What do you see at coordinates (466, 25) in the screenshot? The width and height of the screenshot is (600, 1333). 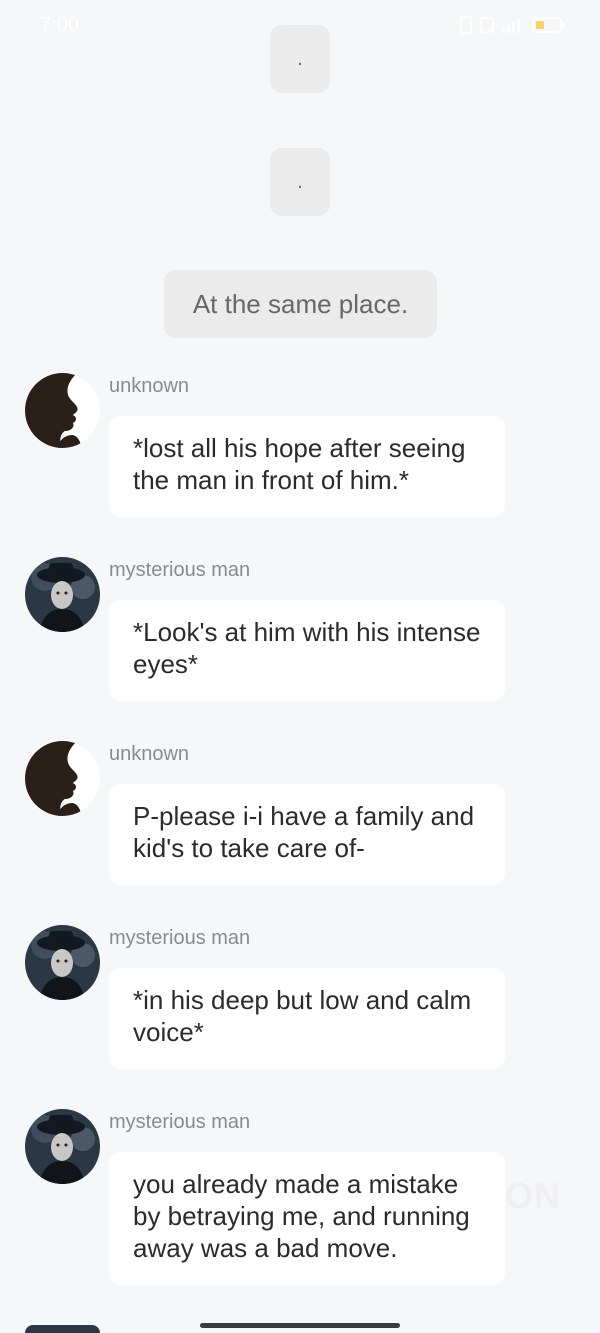 I see `vibrate-icon` at bounding box center [466, 25].